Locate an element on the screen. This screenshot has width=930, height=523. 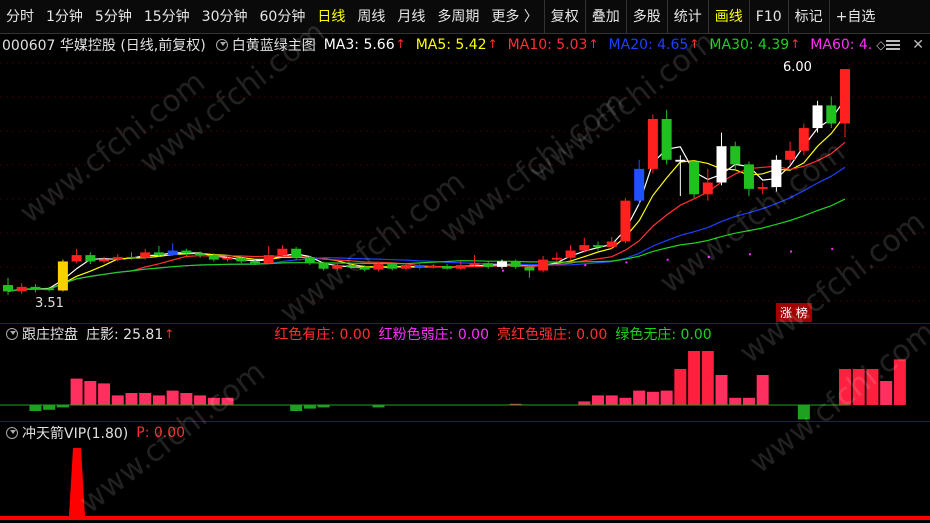
toolbar-button-4: 画线 is located at coordinates (728, 17).